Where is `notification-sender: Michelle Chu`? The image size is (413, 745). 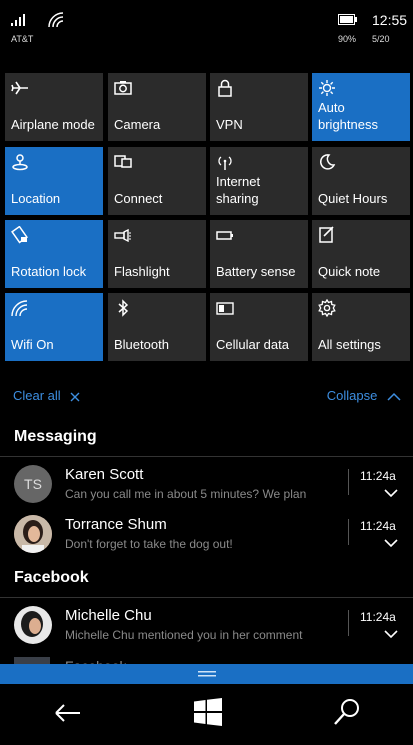
notification-sender: Michelle Chu is located at coordinates (108, 615).